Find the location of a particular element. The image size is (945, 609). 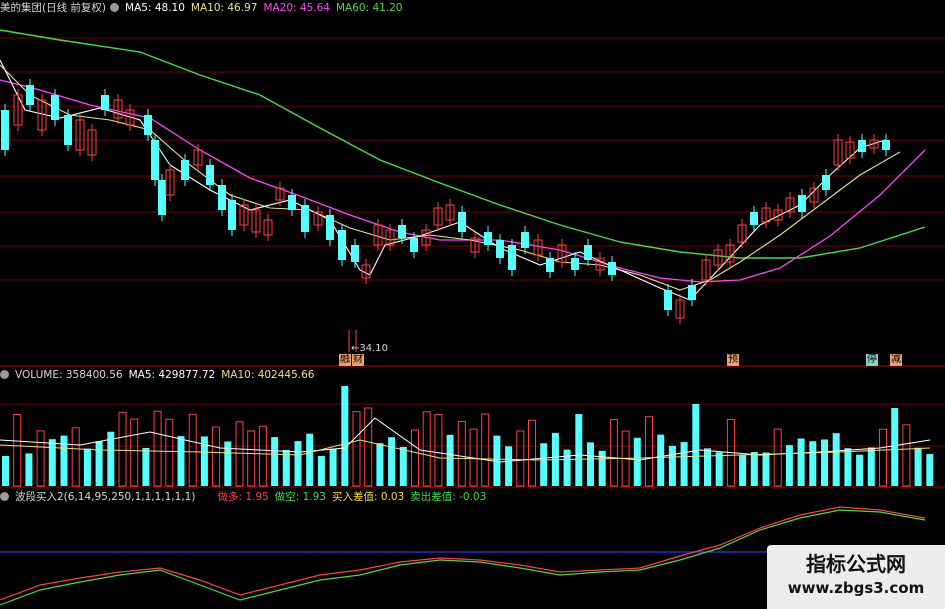

volume-ma10-label: MA10: 402445.66 is located at coordinates (268, 375).